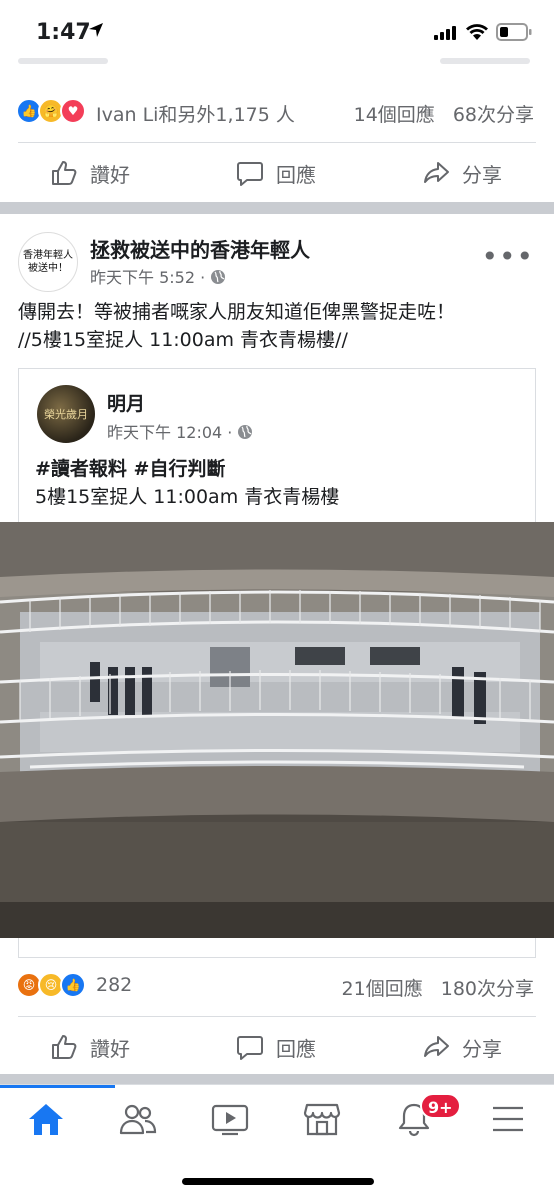 This screenshot has width=554, height=1200. I want to click on home-icon, so click(46, 1119).